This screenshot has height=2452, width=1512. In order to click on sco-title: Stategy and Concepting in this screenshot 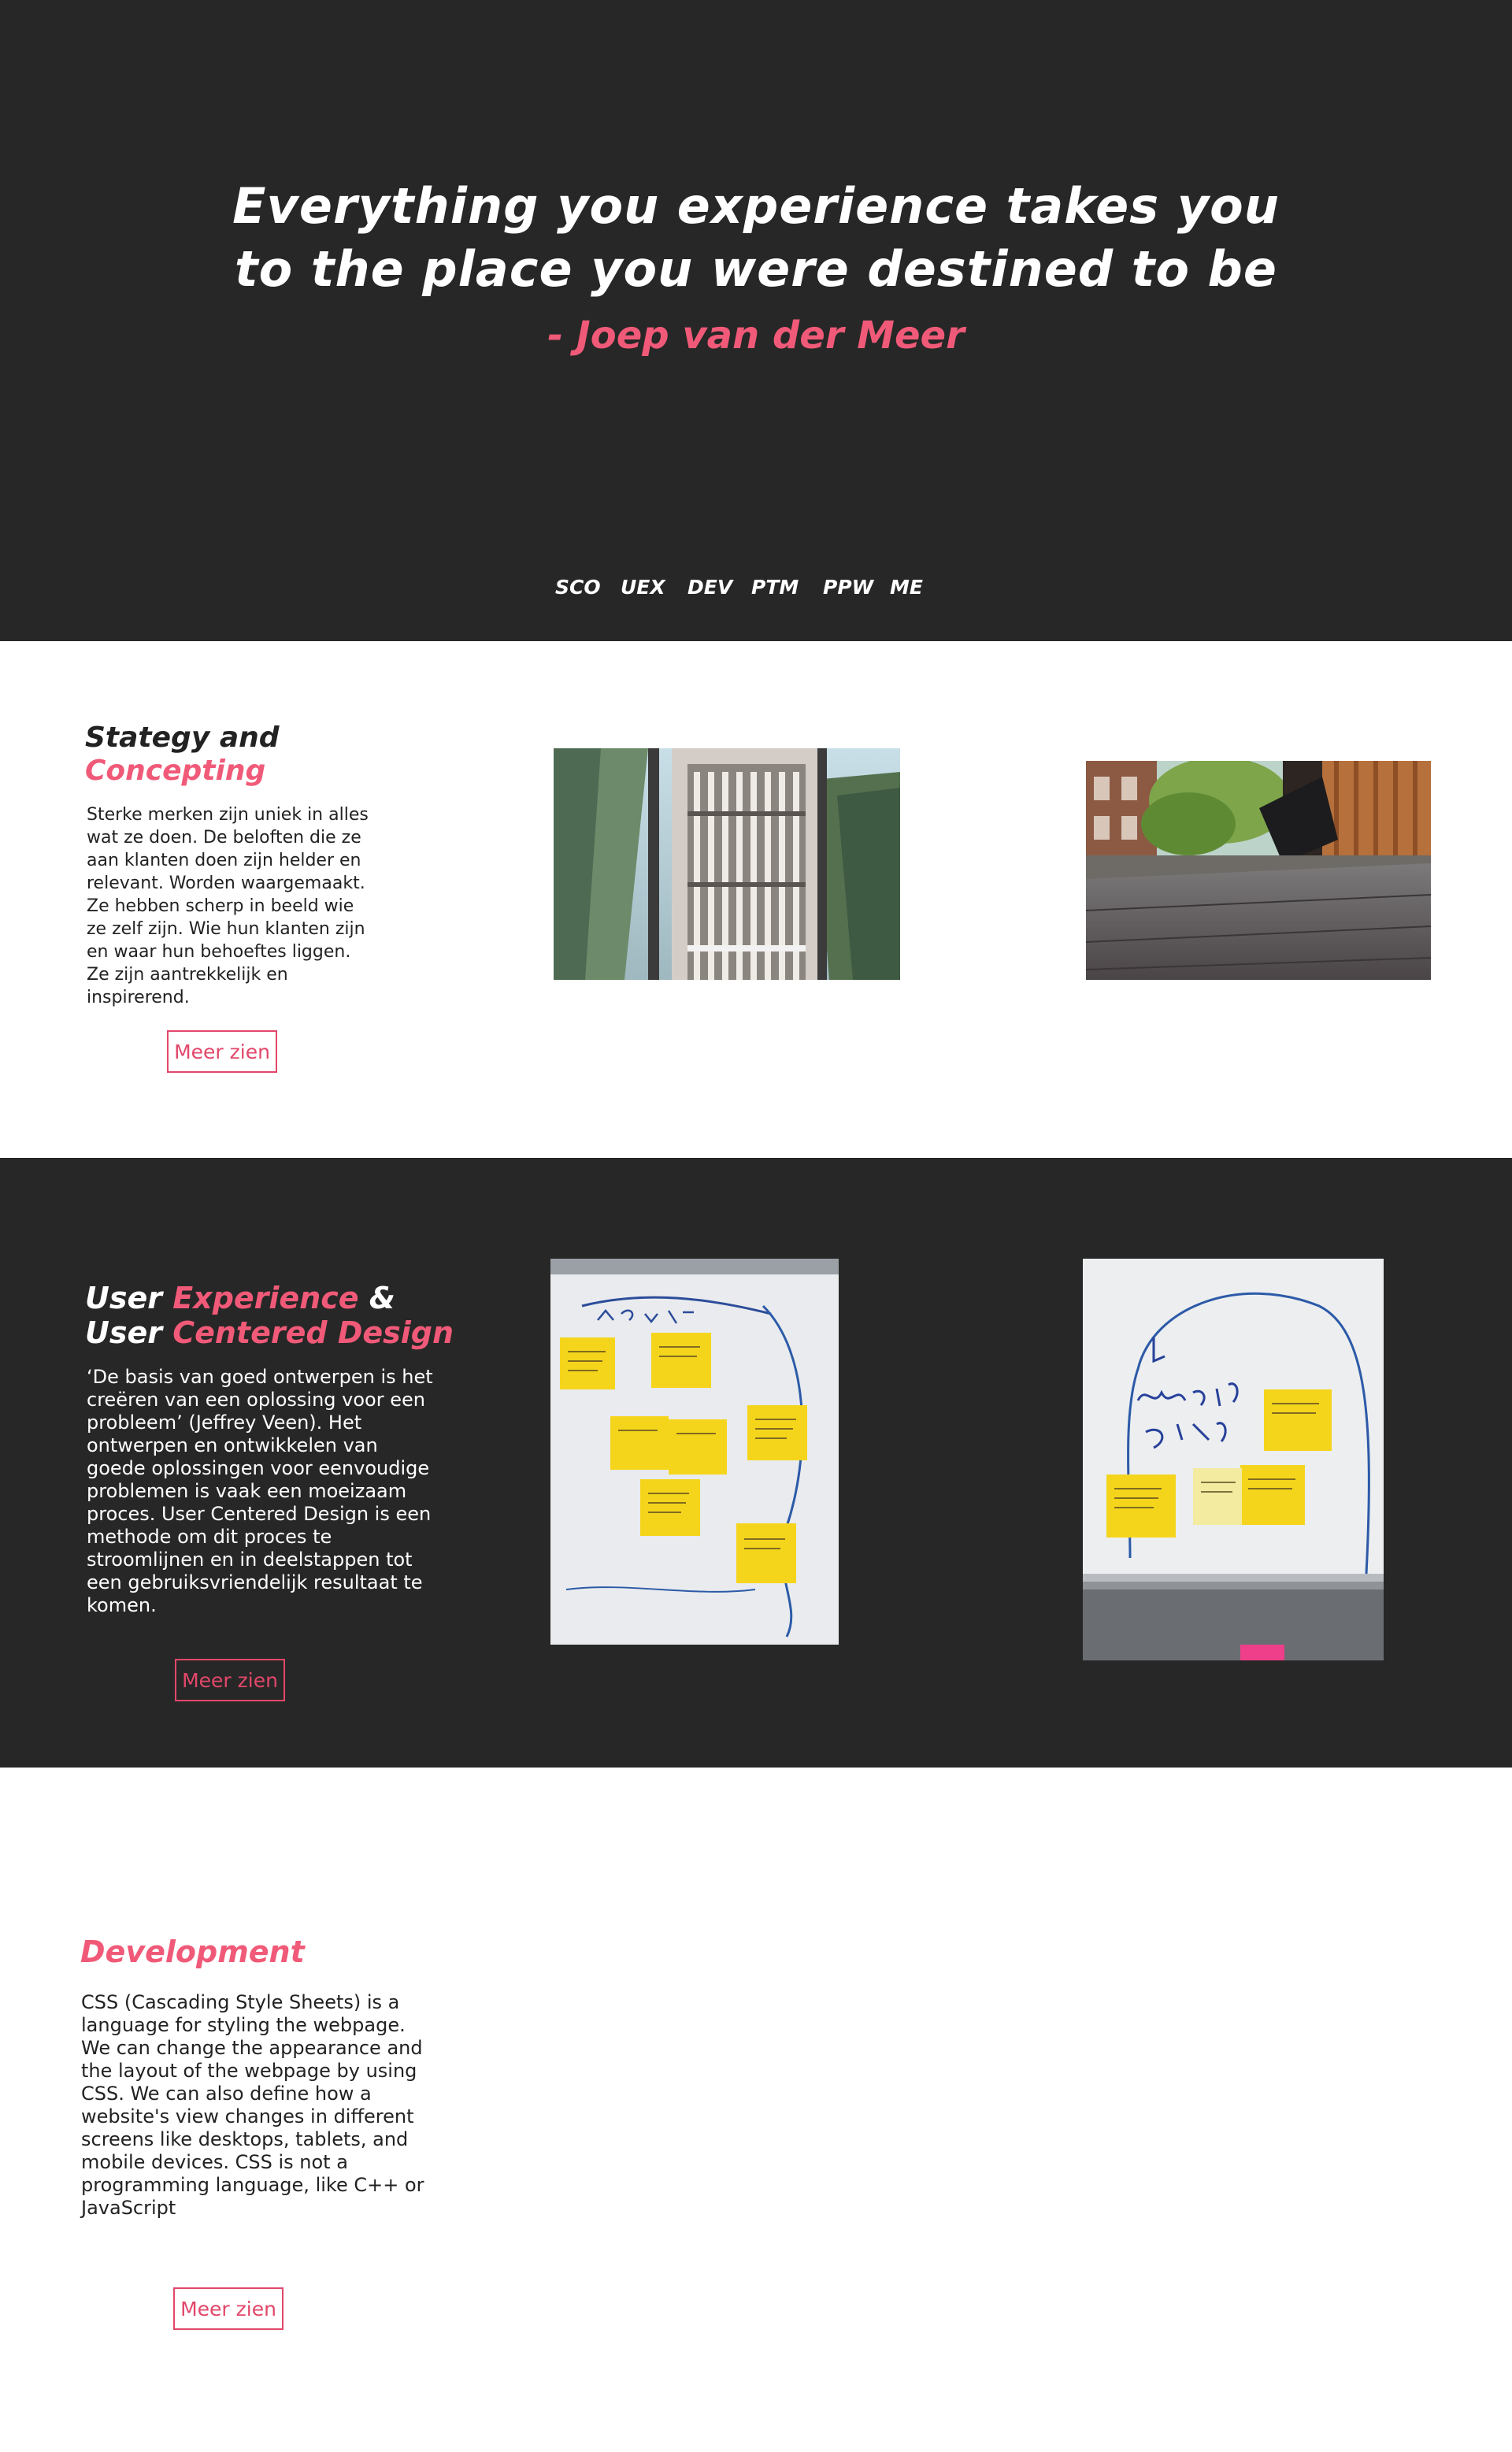, I will do `click(182, 755)`.